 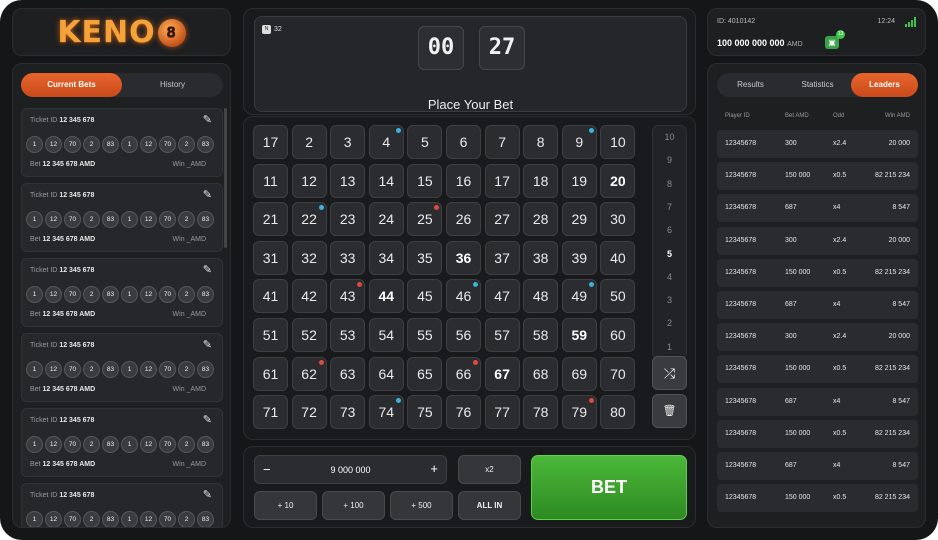 I want to click on number-cell: 22, so click(x=309, y=219).